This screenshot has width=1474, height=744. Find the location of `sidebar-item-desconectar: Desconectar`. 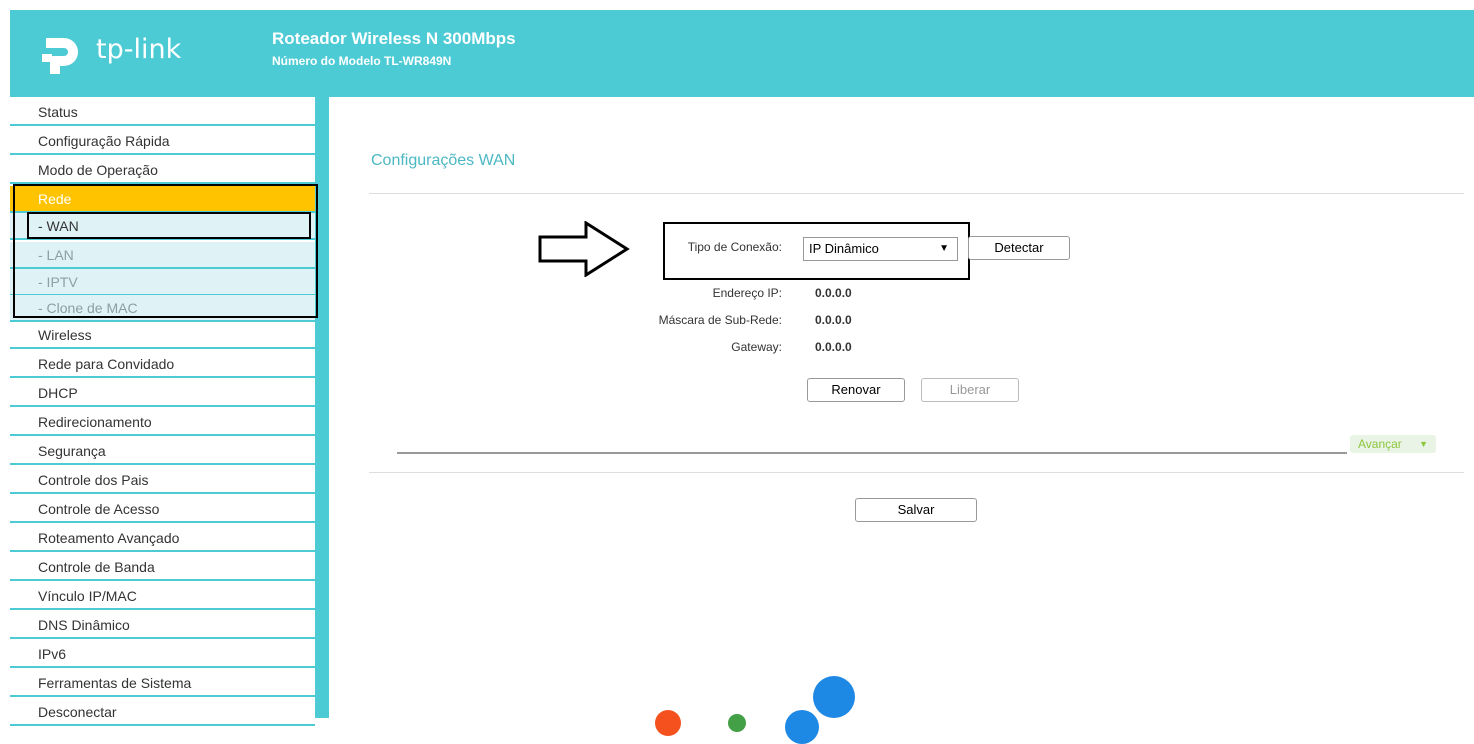

sidebar-item-desconectar: Desconectar is located at coordinates (162, 712).